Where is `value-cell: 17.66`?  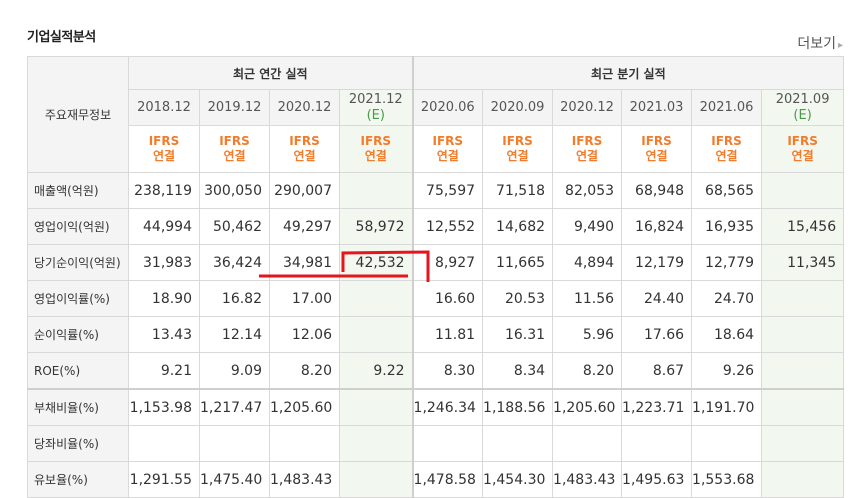 value-cell: 17.66 is located at coordinates (657, 334).